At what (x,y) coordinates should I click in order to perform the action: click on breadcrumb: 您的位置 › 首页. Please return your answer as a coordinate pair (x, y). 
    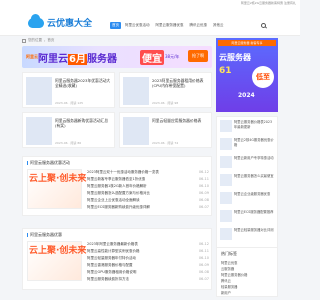
    Looking at the image, I should click on (38, 40).